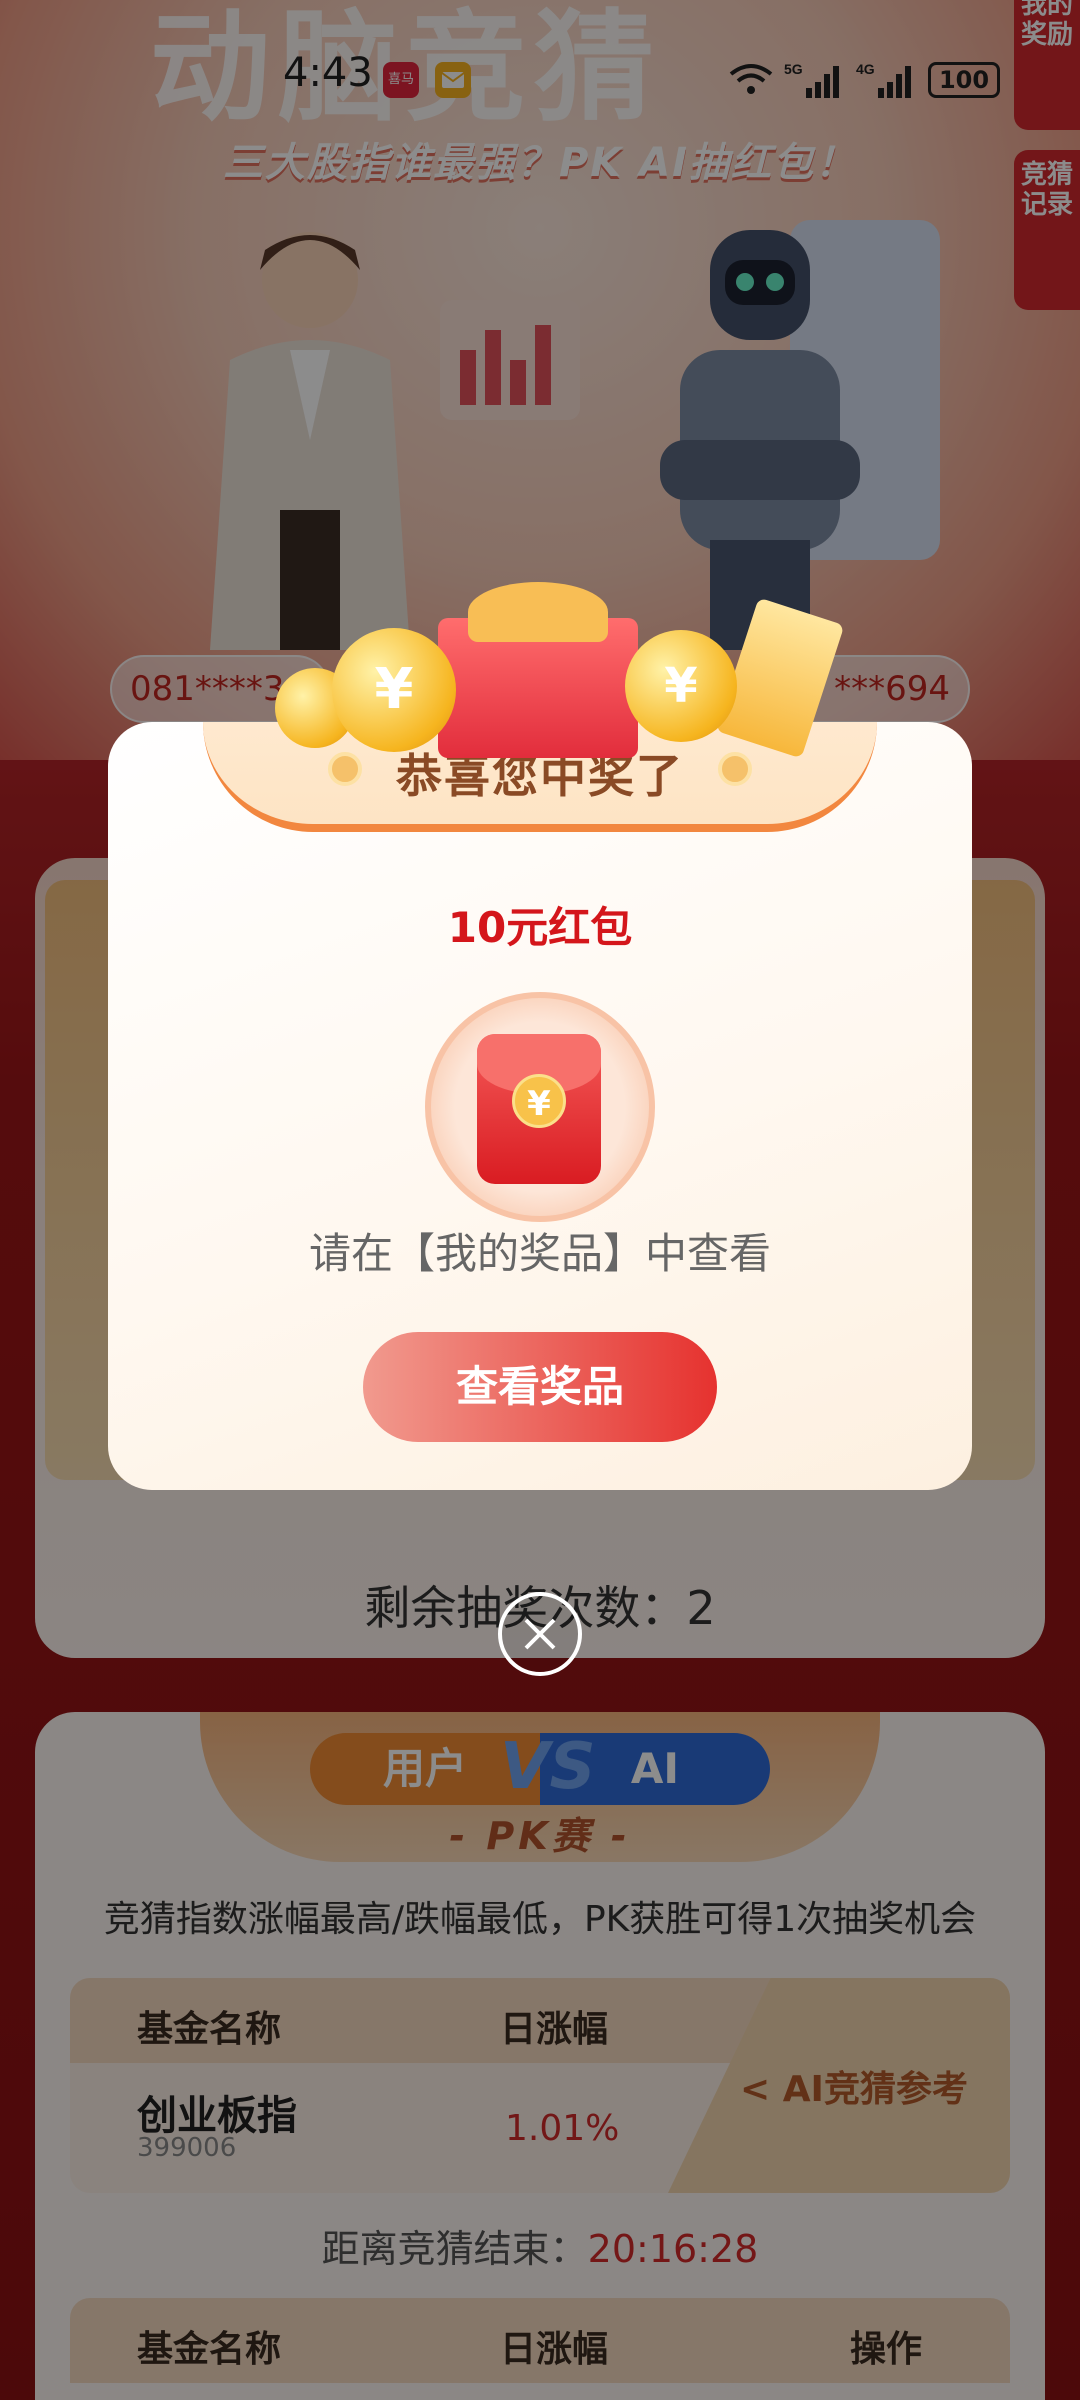 Image resolution: width=1080 pixels, height=2400 pixels. Describe the element at coordinates (539, 1253) in the screenshot. I see `prize-hint: 请在【我的奖品】中查看` at that location.